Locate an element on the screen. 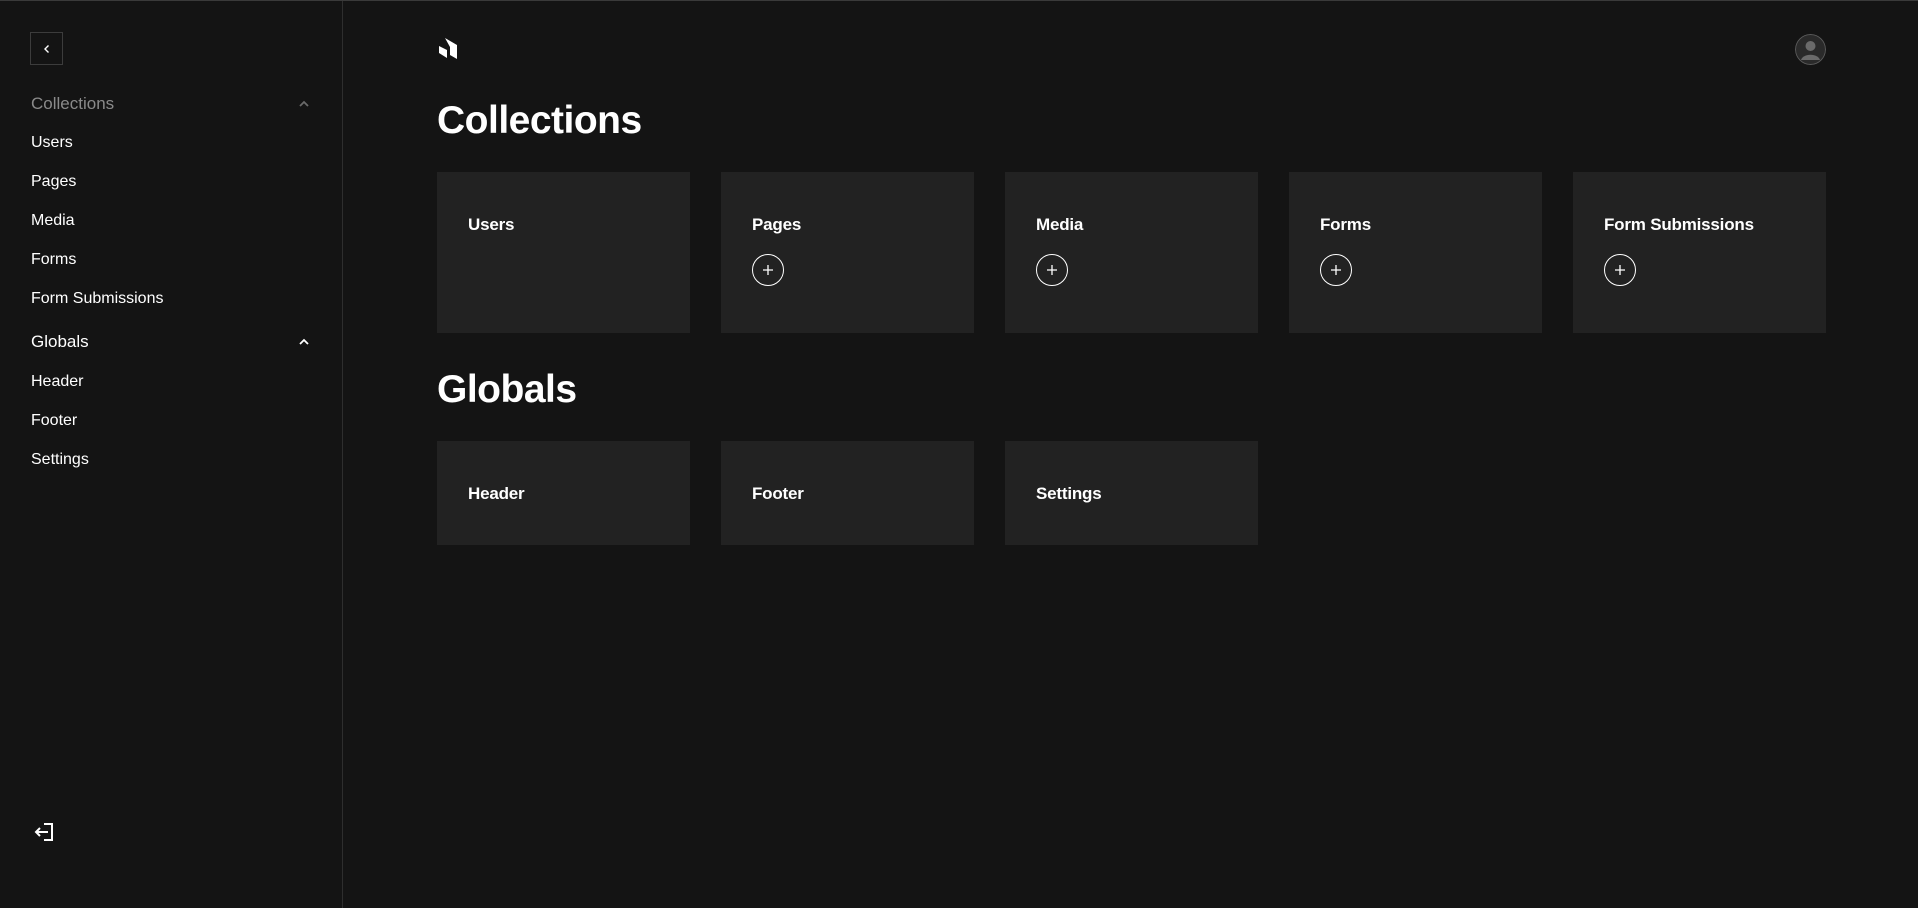 This screenshot has height=908, width=1918. add-page-button is located at coordinates (768, 270).